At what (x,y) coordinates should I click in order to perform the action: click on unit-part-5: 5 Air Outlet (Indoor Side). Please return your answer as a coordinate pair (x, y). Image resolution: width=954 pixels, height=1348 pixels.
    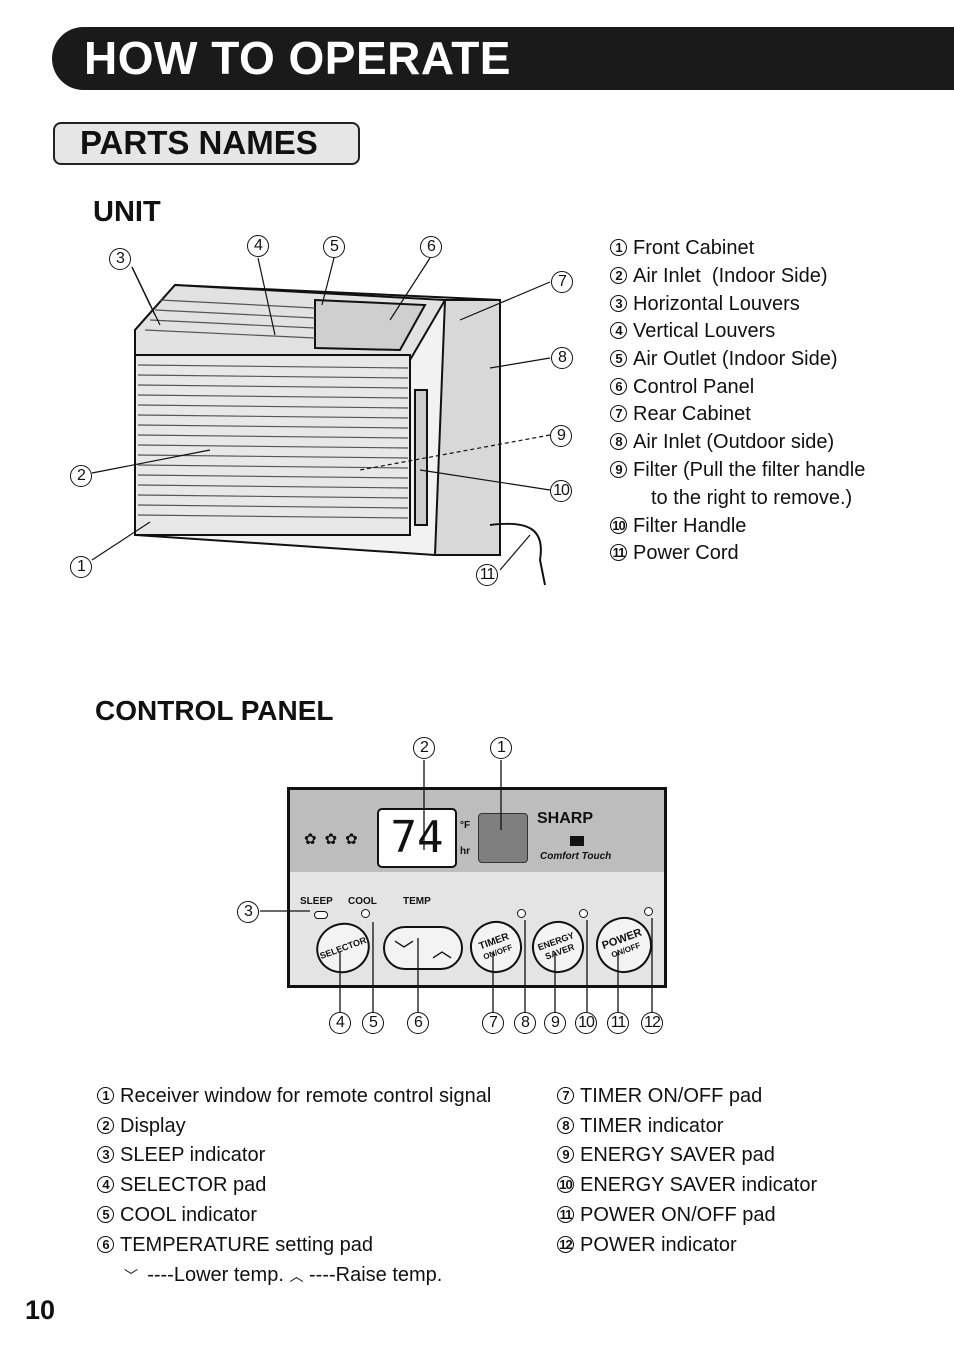
    Looking at the image, I should click on (724, 359).